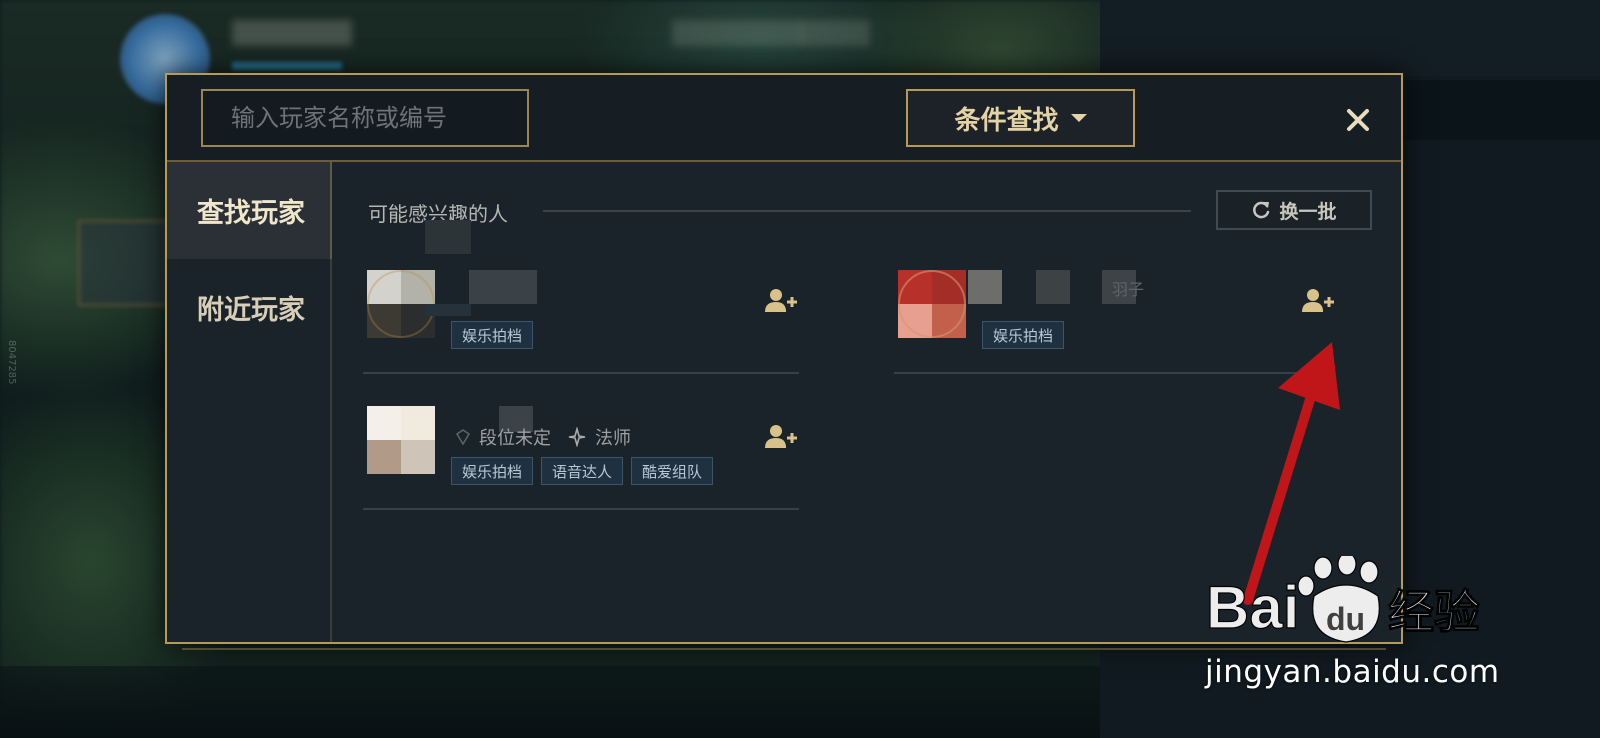 This screenshot has width=1600, height=738. I want to click on search-box, so click(366, 118).